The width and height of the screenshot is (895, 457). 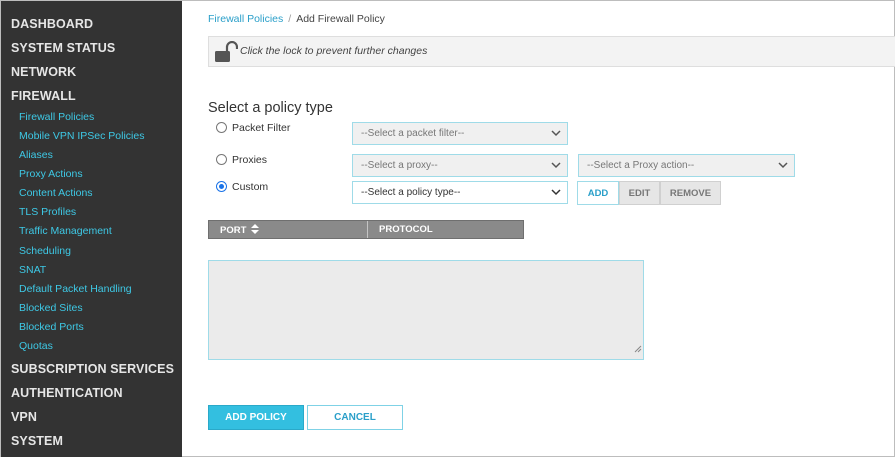 What do you see at coordinates (36, 346) in the screenshot?
I see `nav-quotas: Quotas` at bounding box center [36, 346].